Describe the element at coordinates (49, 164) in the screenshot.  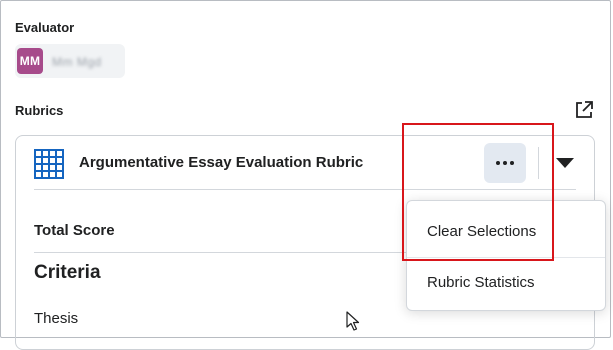
I see `grid-table-icon` at that location.